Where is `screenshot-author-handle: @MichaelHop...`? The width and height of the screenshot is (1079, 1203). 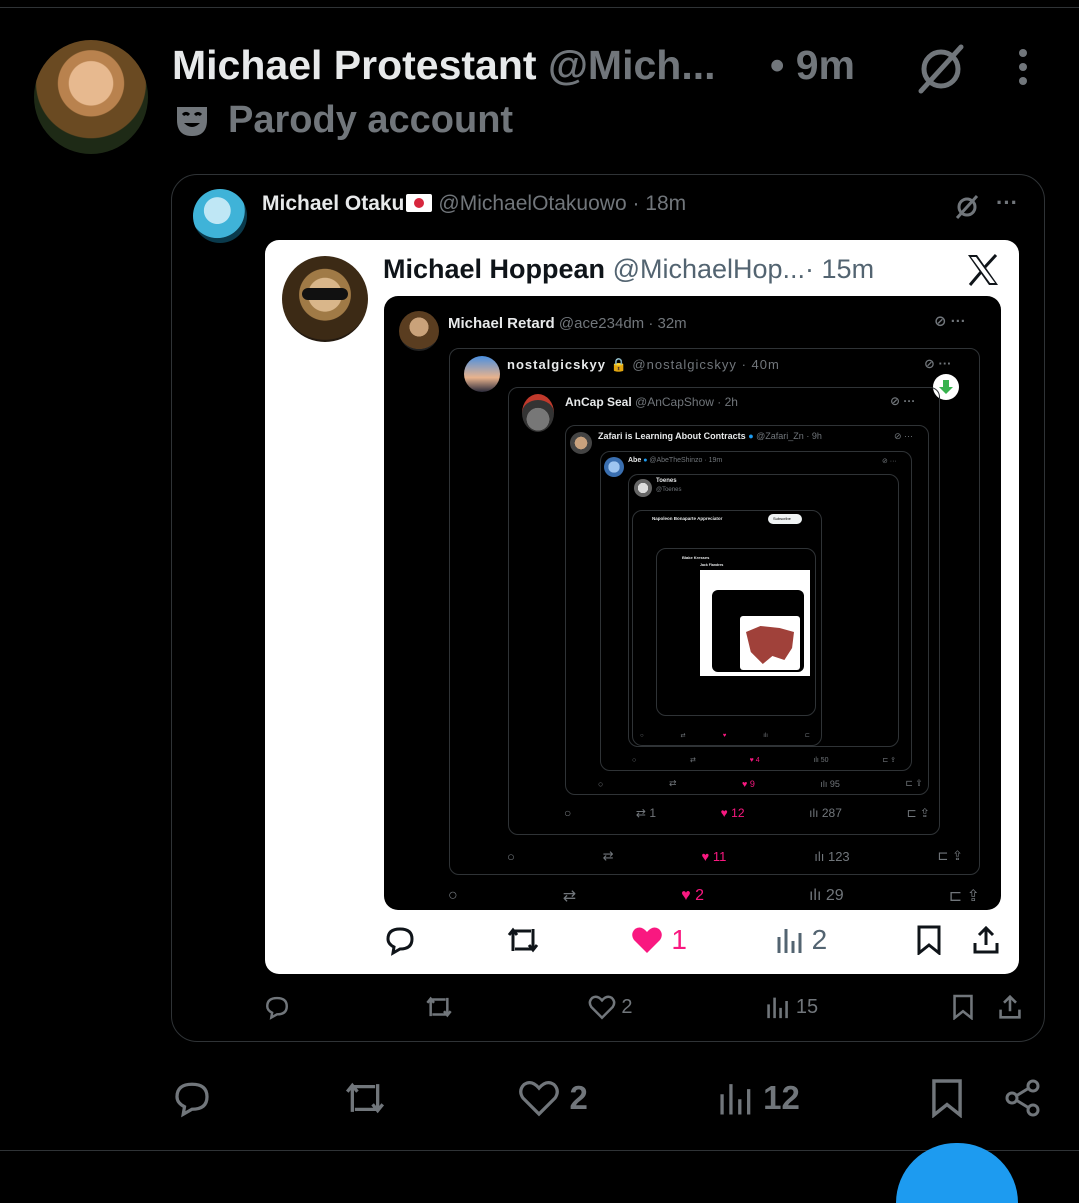 screenshot-author-handle: @MichaelHop... is located at coordinates (709, 269).